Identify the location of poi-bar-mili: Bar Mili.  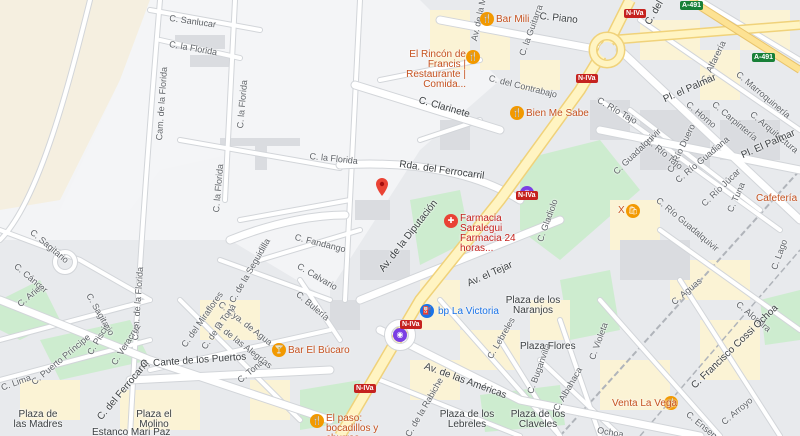
(512, 20).